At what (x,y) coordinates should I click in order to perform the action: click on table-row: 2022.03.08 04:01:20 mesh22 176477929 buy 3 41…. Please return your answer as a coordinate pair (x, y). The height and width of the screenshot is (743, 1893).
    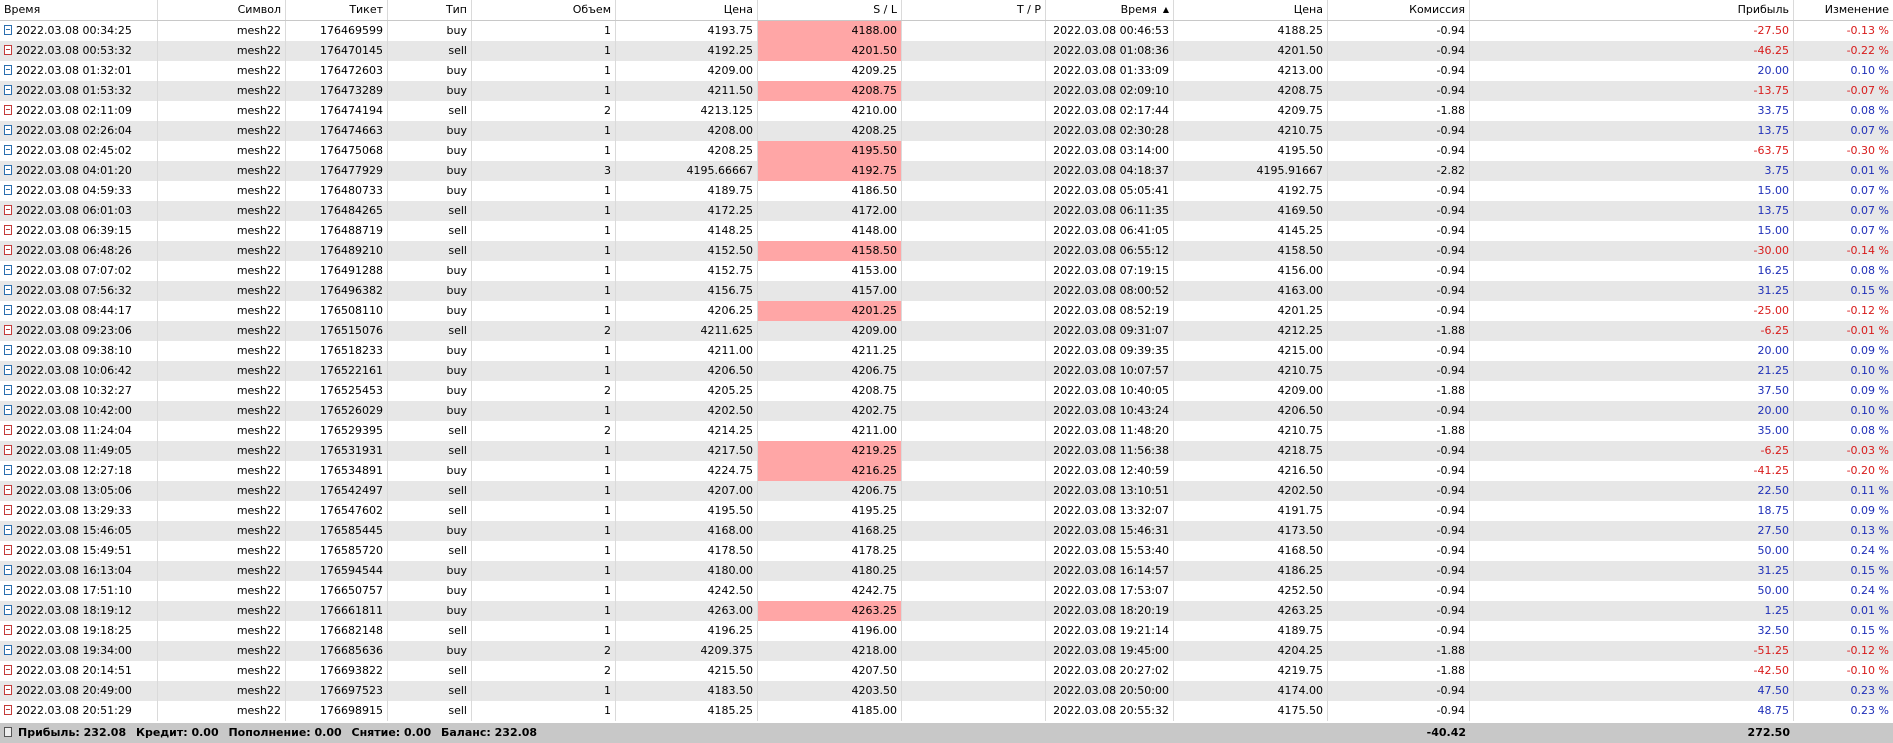
    Looking at the image, I should click on (946, 171).